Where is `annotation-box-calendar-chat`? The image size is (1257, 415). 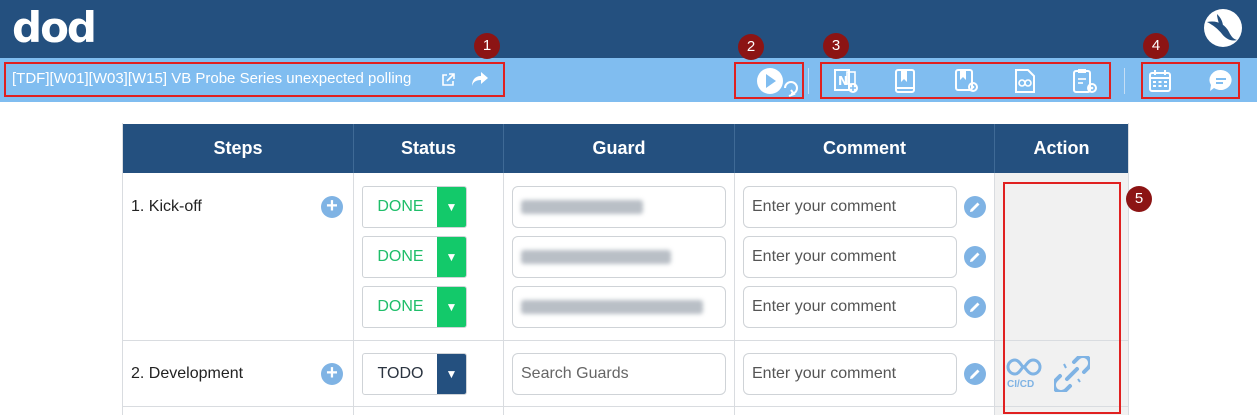 annotation-box-calendar-chat is located at coordinates (1190, 80).